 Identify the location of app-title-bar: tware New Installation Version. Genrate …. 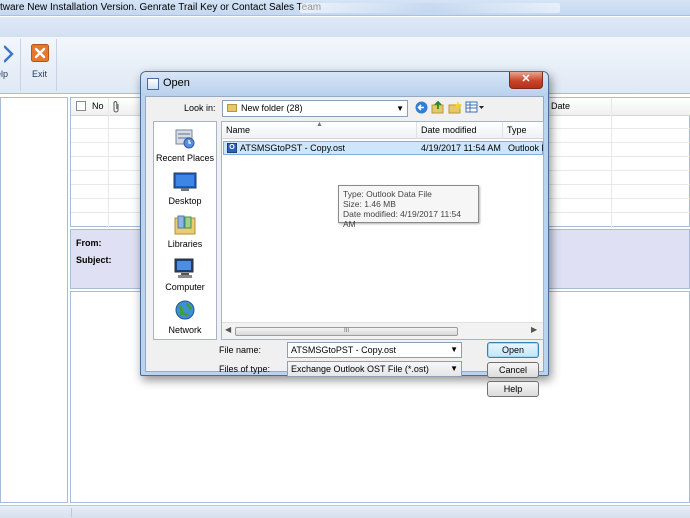
(345, 8).